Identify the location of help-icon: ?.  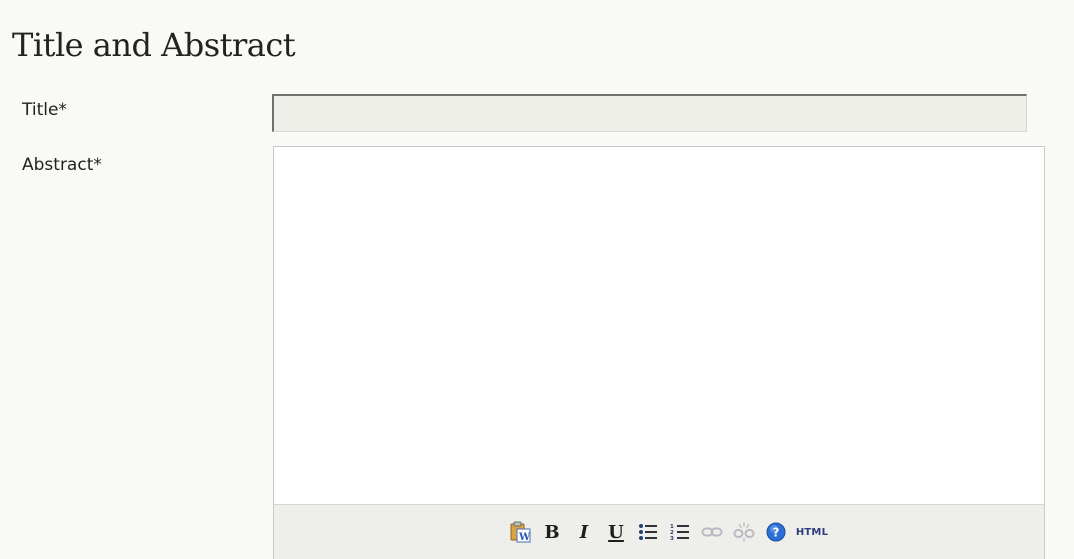
(776, 532).